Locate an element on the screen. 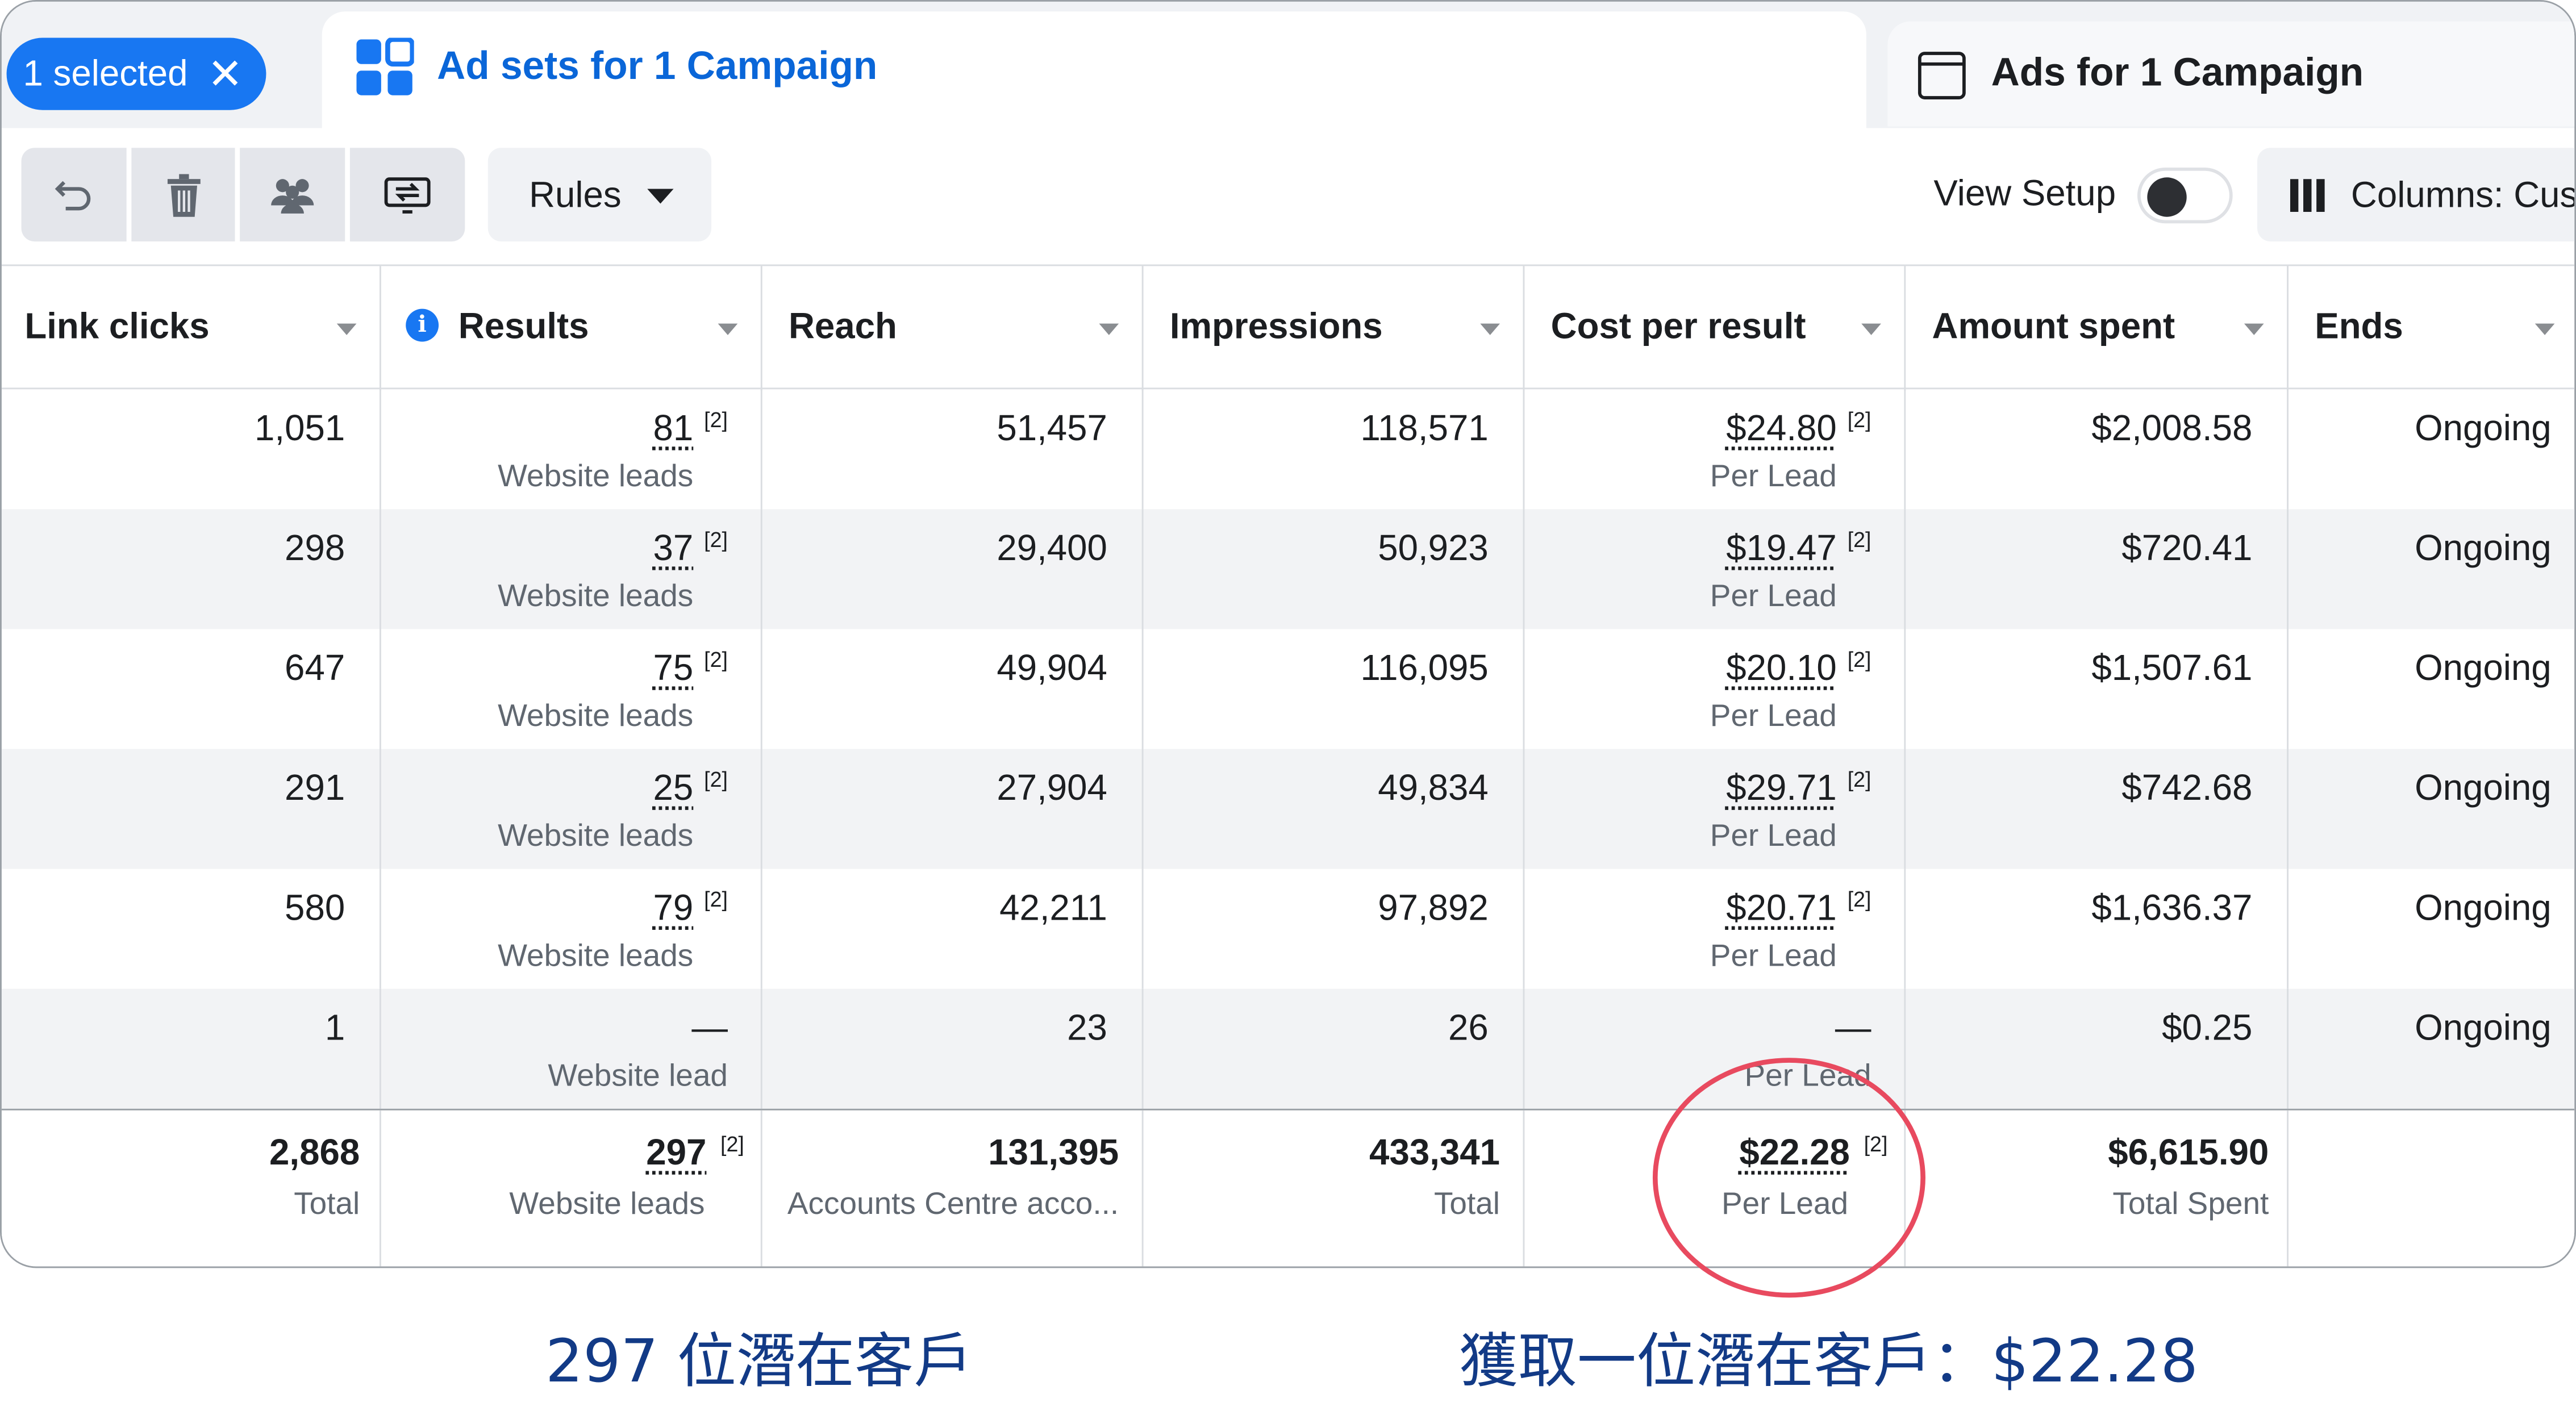 The image size is (2576, 1411). header-cost-per-result: Cost per result is located at coordinates (1715, 328).